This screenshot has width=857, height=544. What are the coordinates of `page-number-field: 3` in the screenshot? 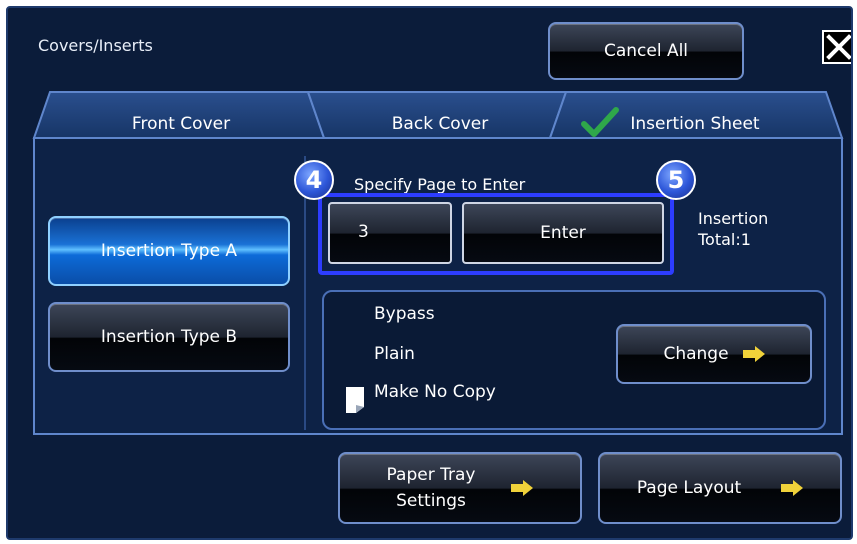 It's located at (390, 233).